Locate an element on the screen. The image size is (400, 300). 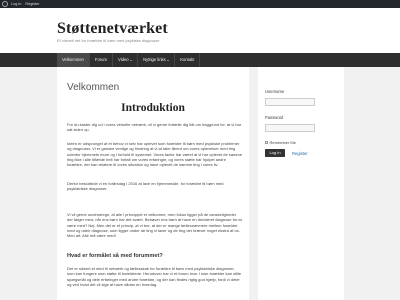
nav-item-label: Velkommen is located at coordinates (73, 59).